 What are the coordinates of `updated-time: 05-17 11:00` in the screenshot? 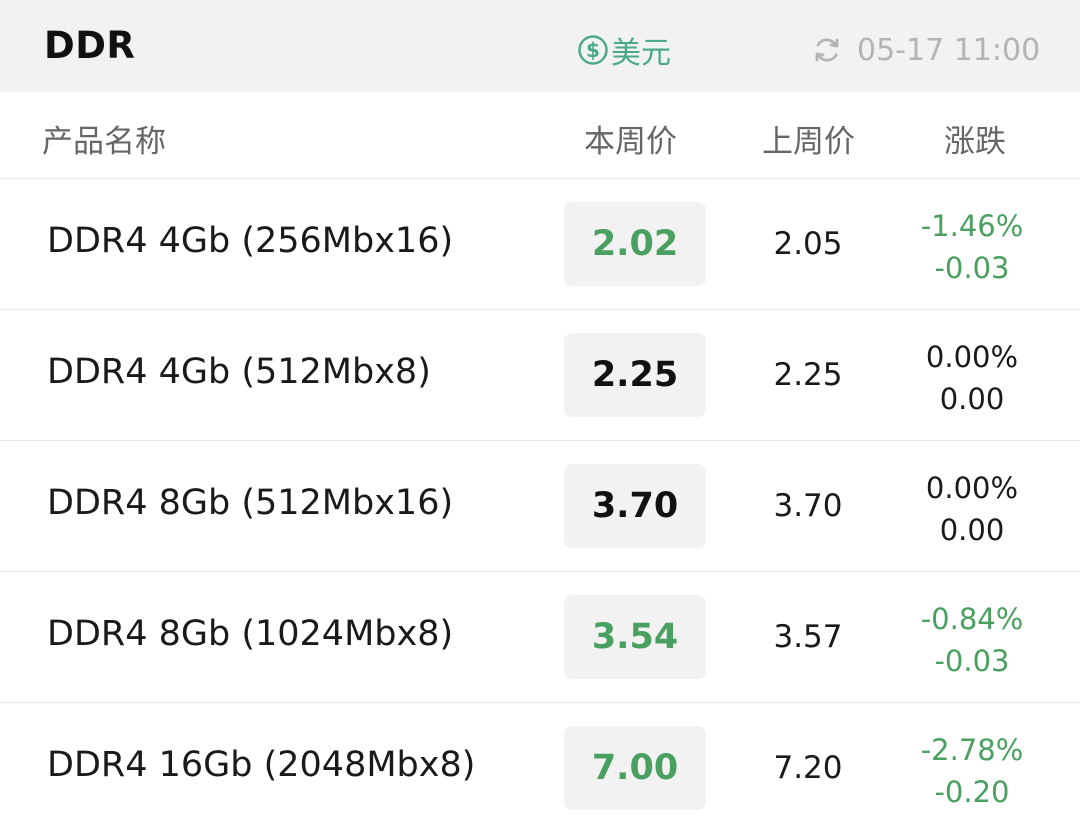 It's located at (949, 50).